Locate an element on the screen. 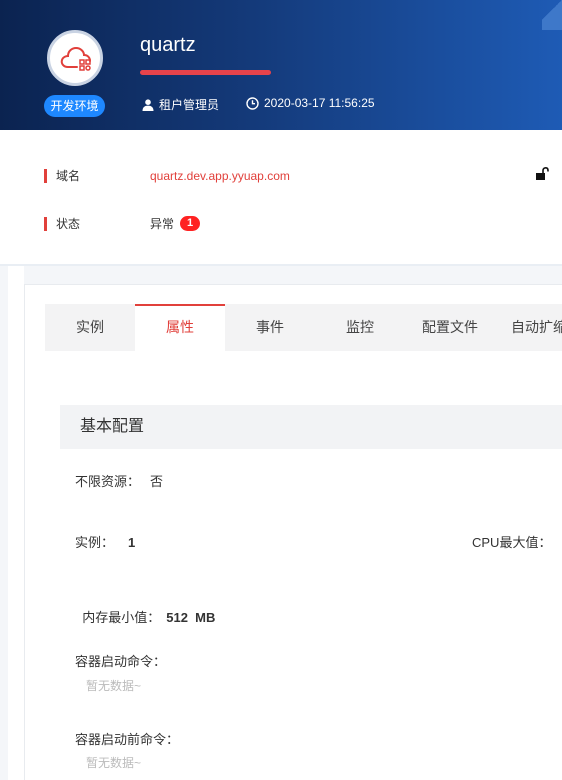  tab-properties: 属性 is located at coordinates (180, 327).